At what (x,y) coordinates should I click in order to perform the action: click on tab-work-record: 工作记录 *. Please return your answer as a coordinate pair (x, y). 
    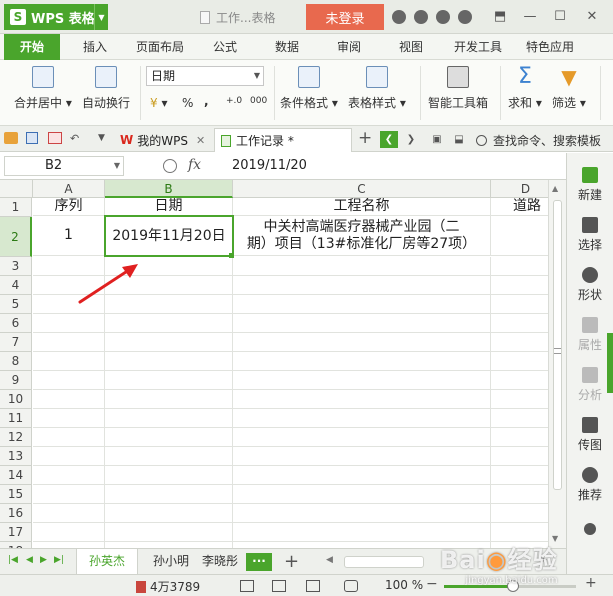
    Looking at the image, I should click on (283, 140).